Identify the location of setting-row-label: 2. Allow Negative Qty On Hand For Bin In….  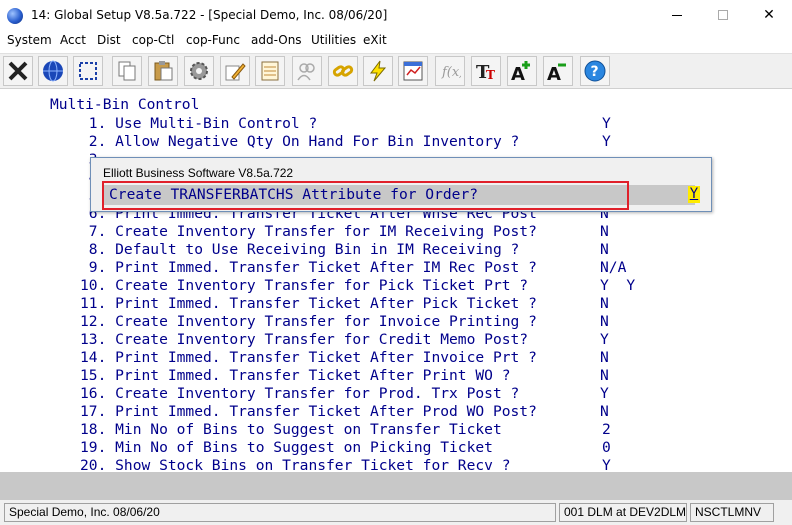
(300, 141).